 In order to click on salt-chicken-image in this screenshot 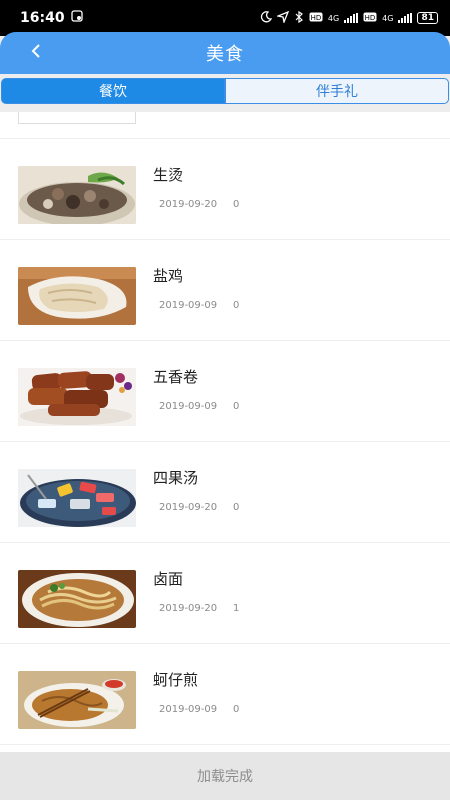, I will do `click(77, 296)`.